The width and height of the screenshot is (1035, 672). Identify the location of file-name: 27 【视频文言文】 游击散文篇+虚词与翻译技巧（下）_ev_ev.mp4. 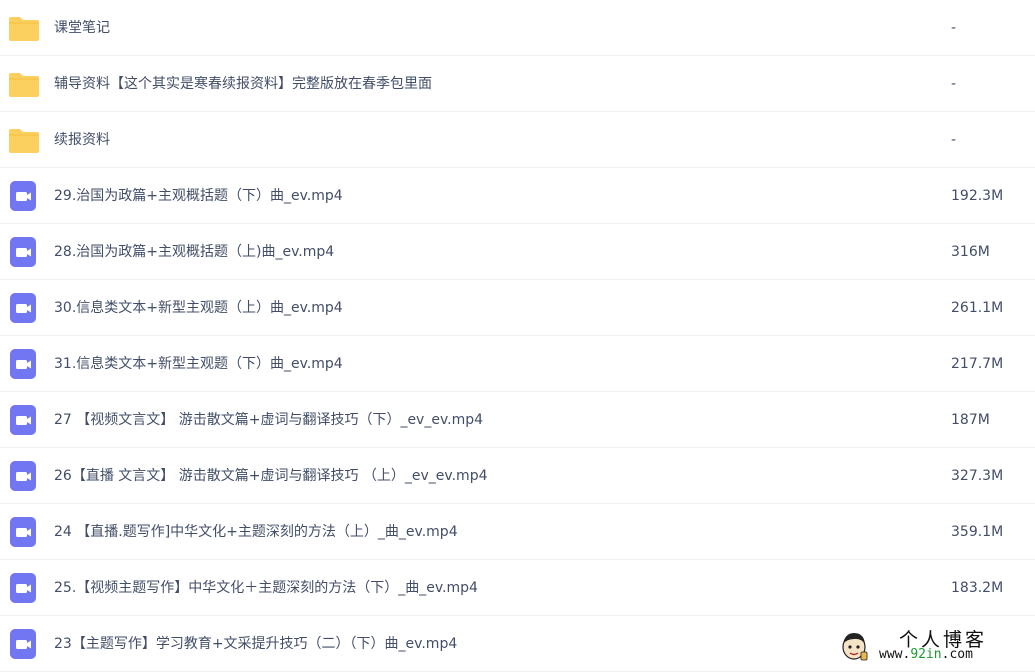
(268, 420).